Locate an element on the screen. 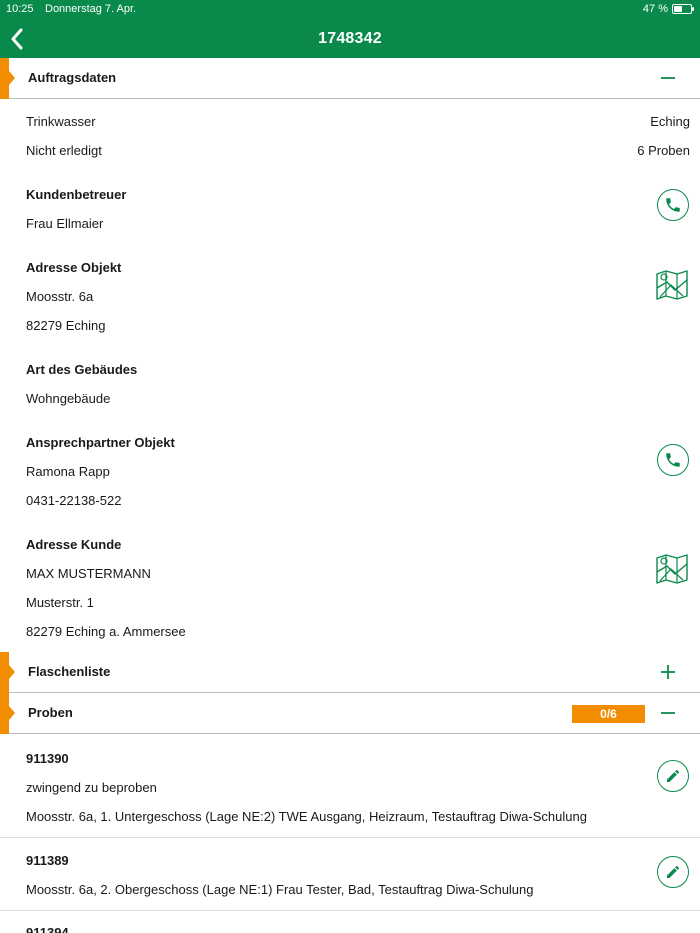 This screenshot has height=933, width=700. gebaeude-value: Wohngebäude is located at coordinates (68, 398).